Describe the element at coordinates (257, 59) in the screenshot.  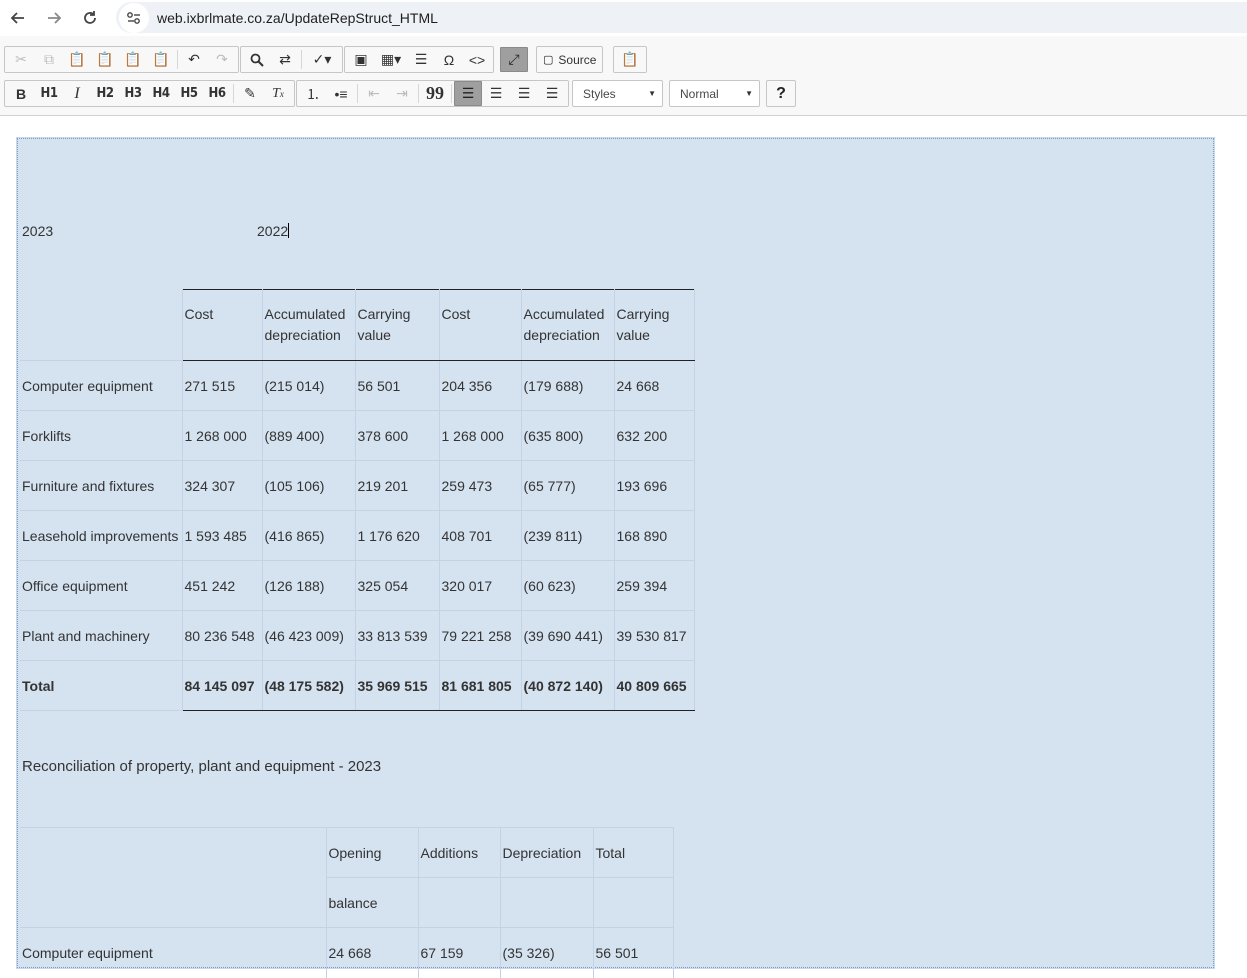
I see `find-icon` at that location.